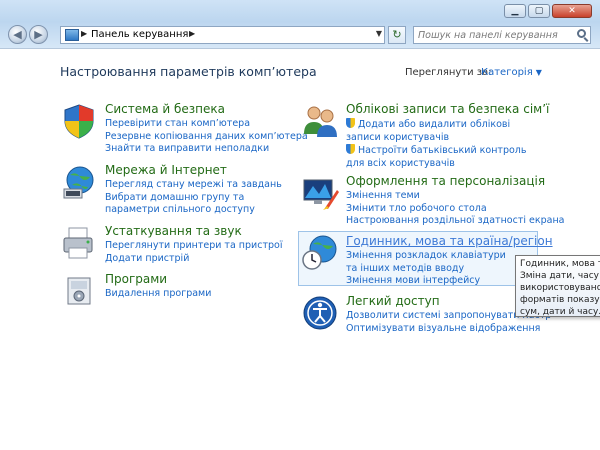 Image resolution: width=600 pixels, height=450 pixels. Describe the element at coordinates (560, 264) in the screenshot. I see `tooltip-line: Годинник, мова та к` at that location.